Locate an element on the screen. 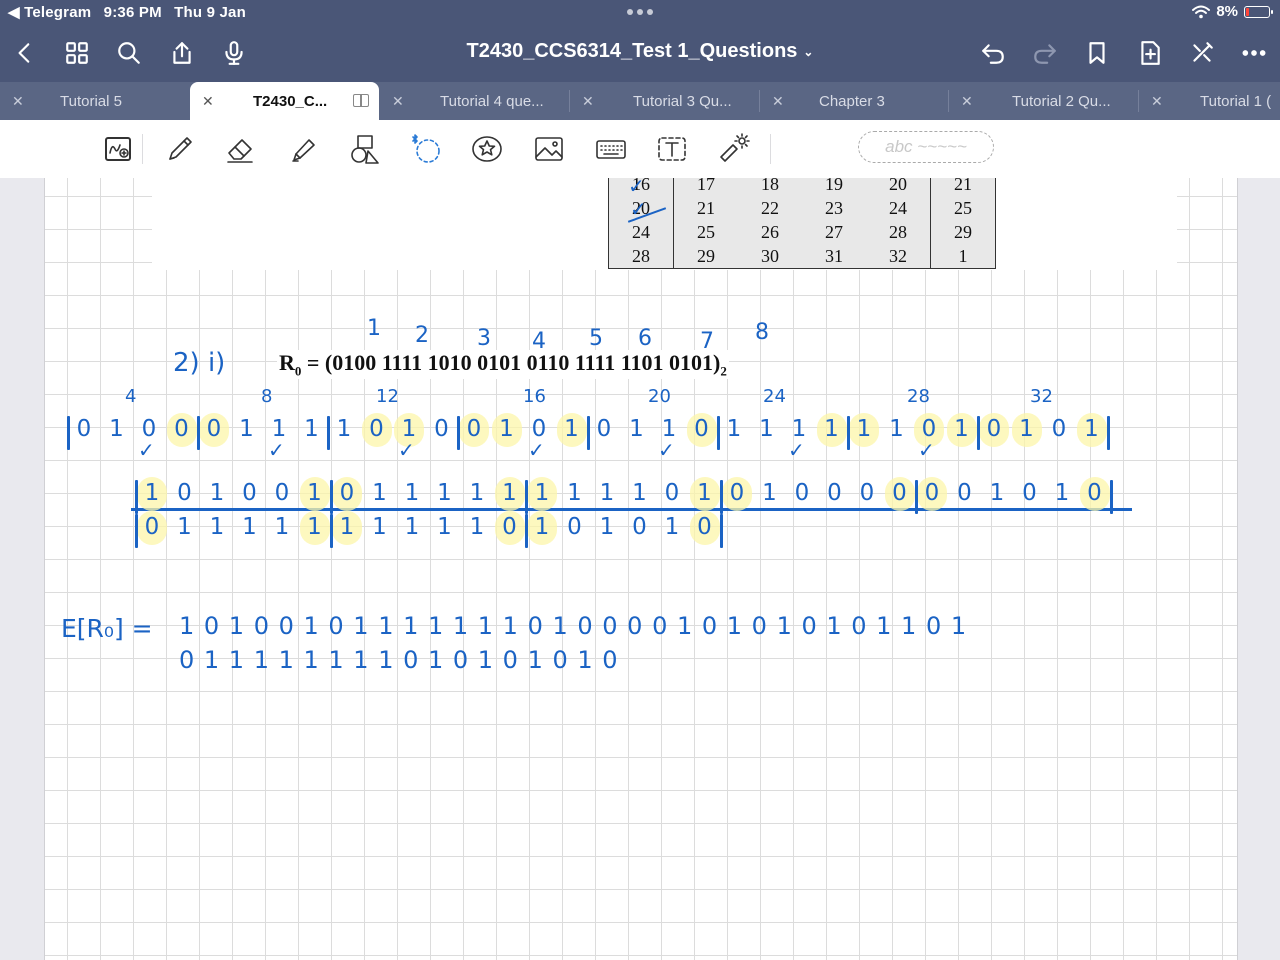 This screenshot has width=1280, height=960. status-left: ◀ Telegram 9:36 PM Thu 9 Jan is located at coordinates (131, 12).